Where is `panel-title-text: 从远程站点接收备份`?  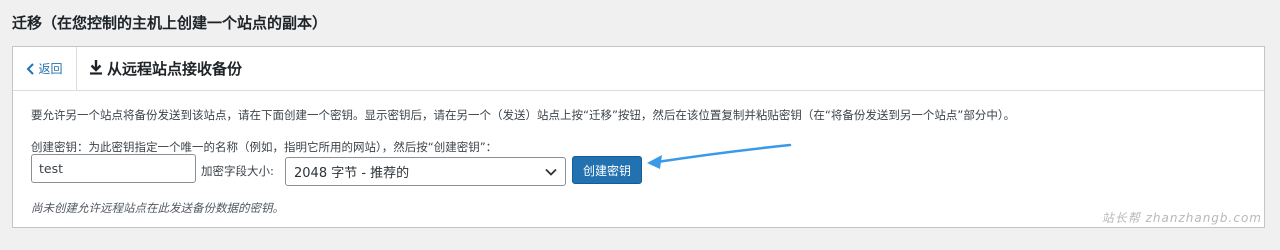
panel-title-text: 从远程站点接收备份 is located at coordinates (175, 69).